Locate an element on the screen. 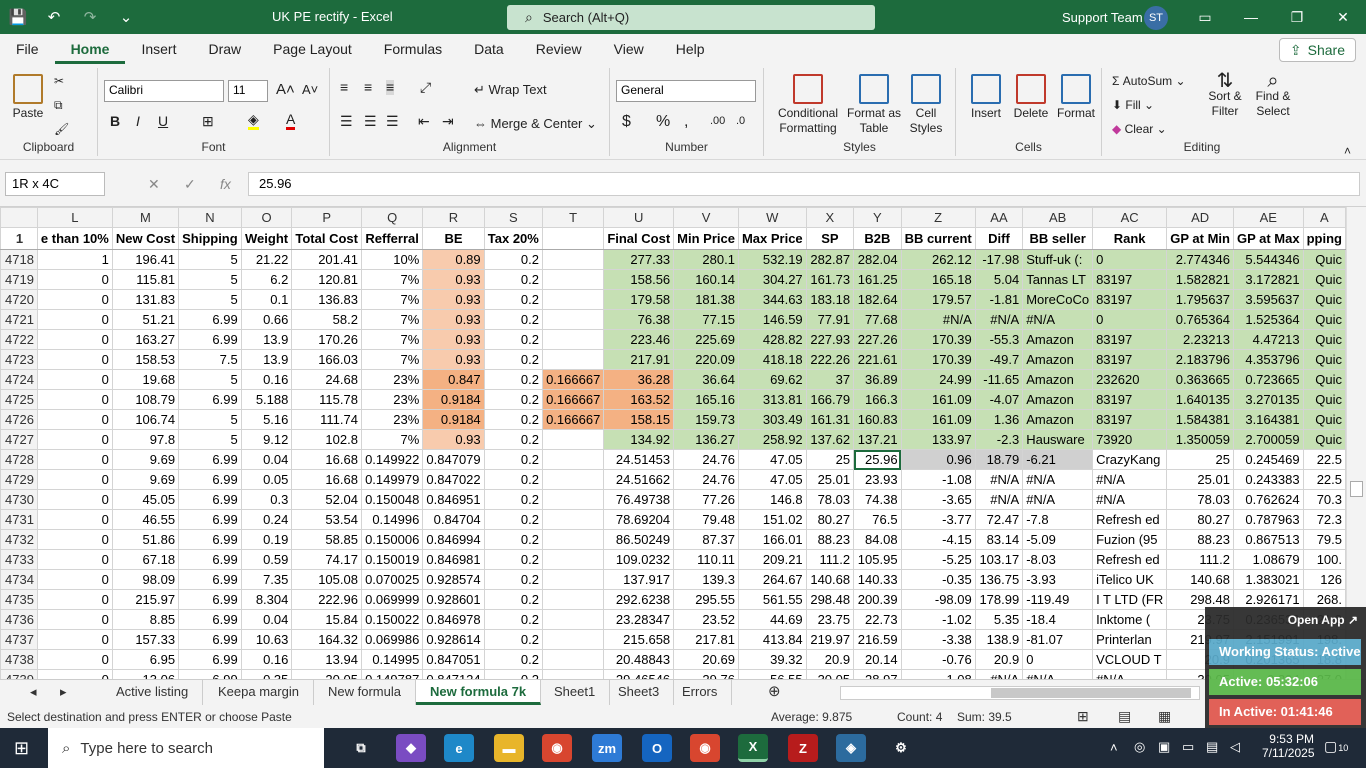 This screenshot has width=1366, height=768. column-header: A is located at coordinates (1324, 217).